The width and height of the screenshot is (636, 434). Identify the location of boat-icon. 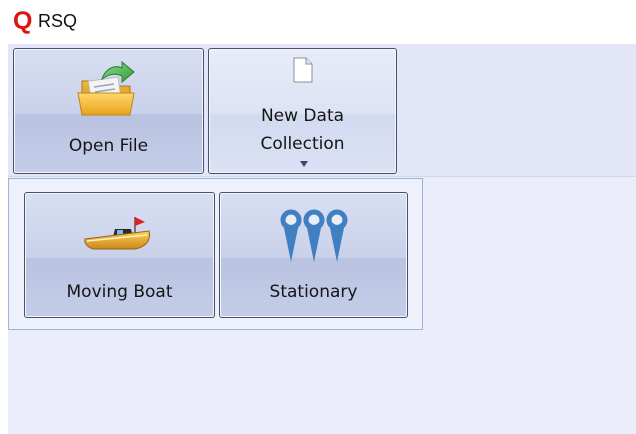
(117, 233).